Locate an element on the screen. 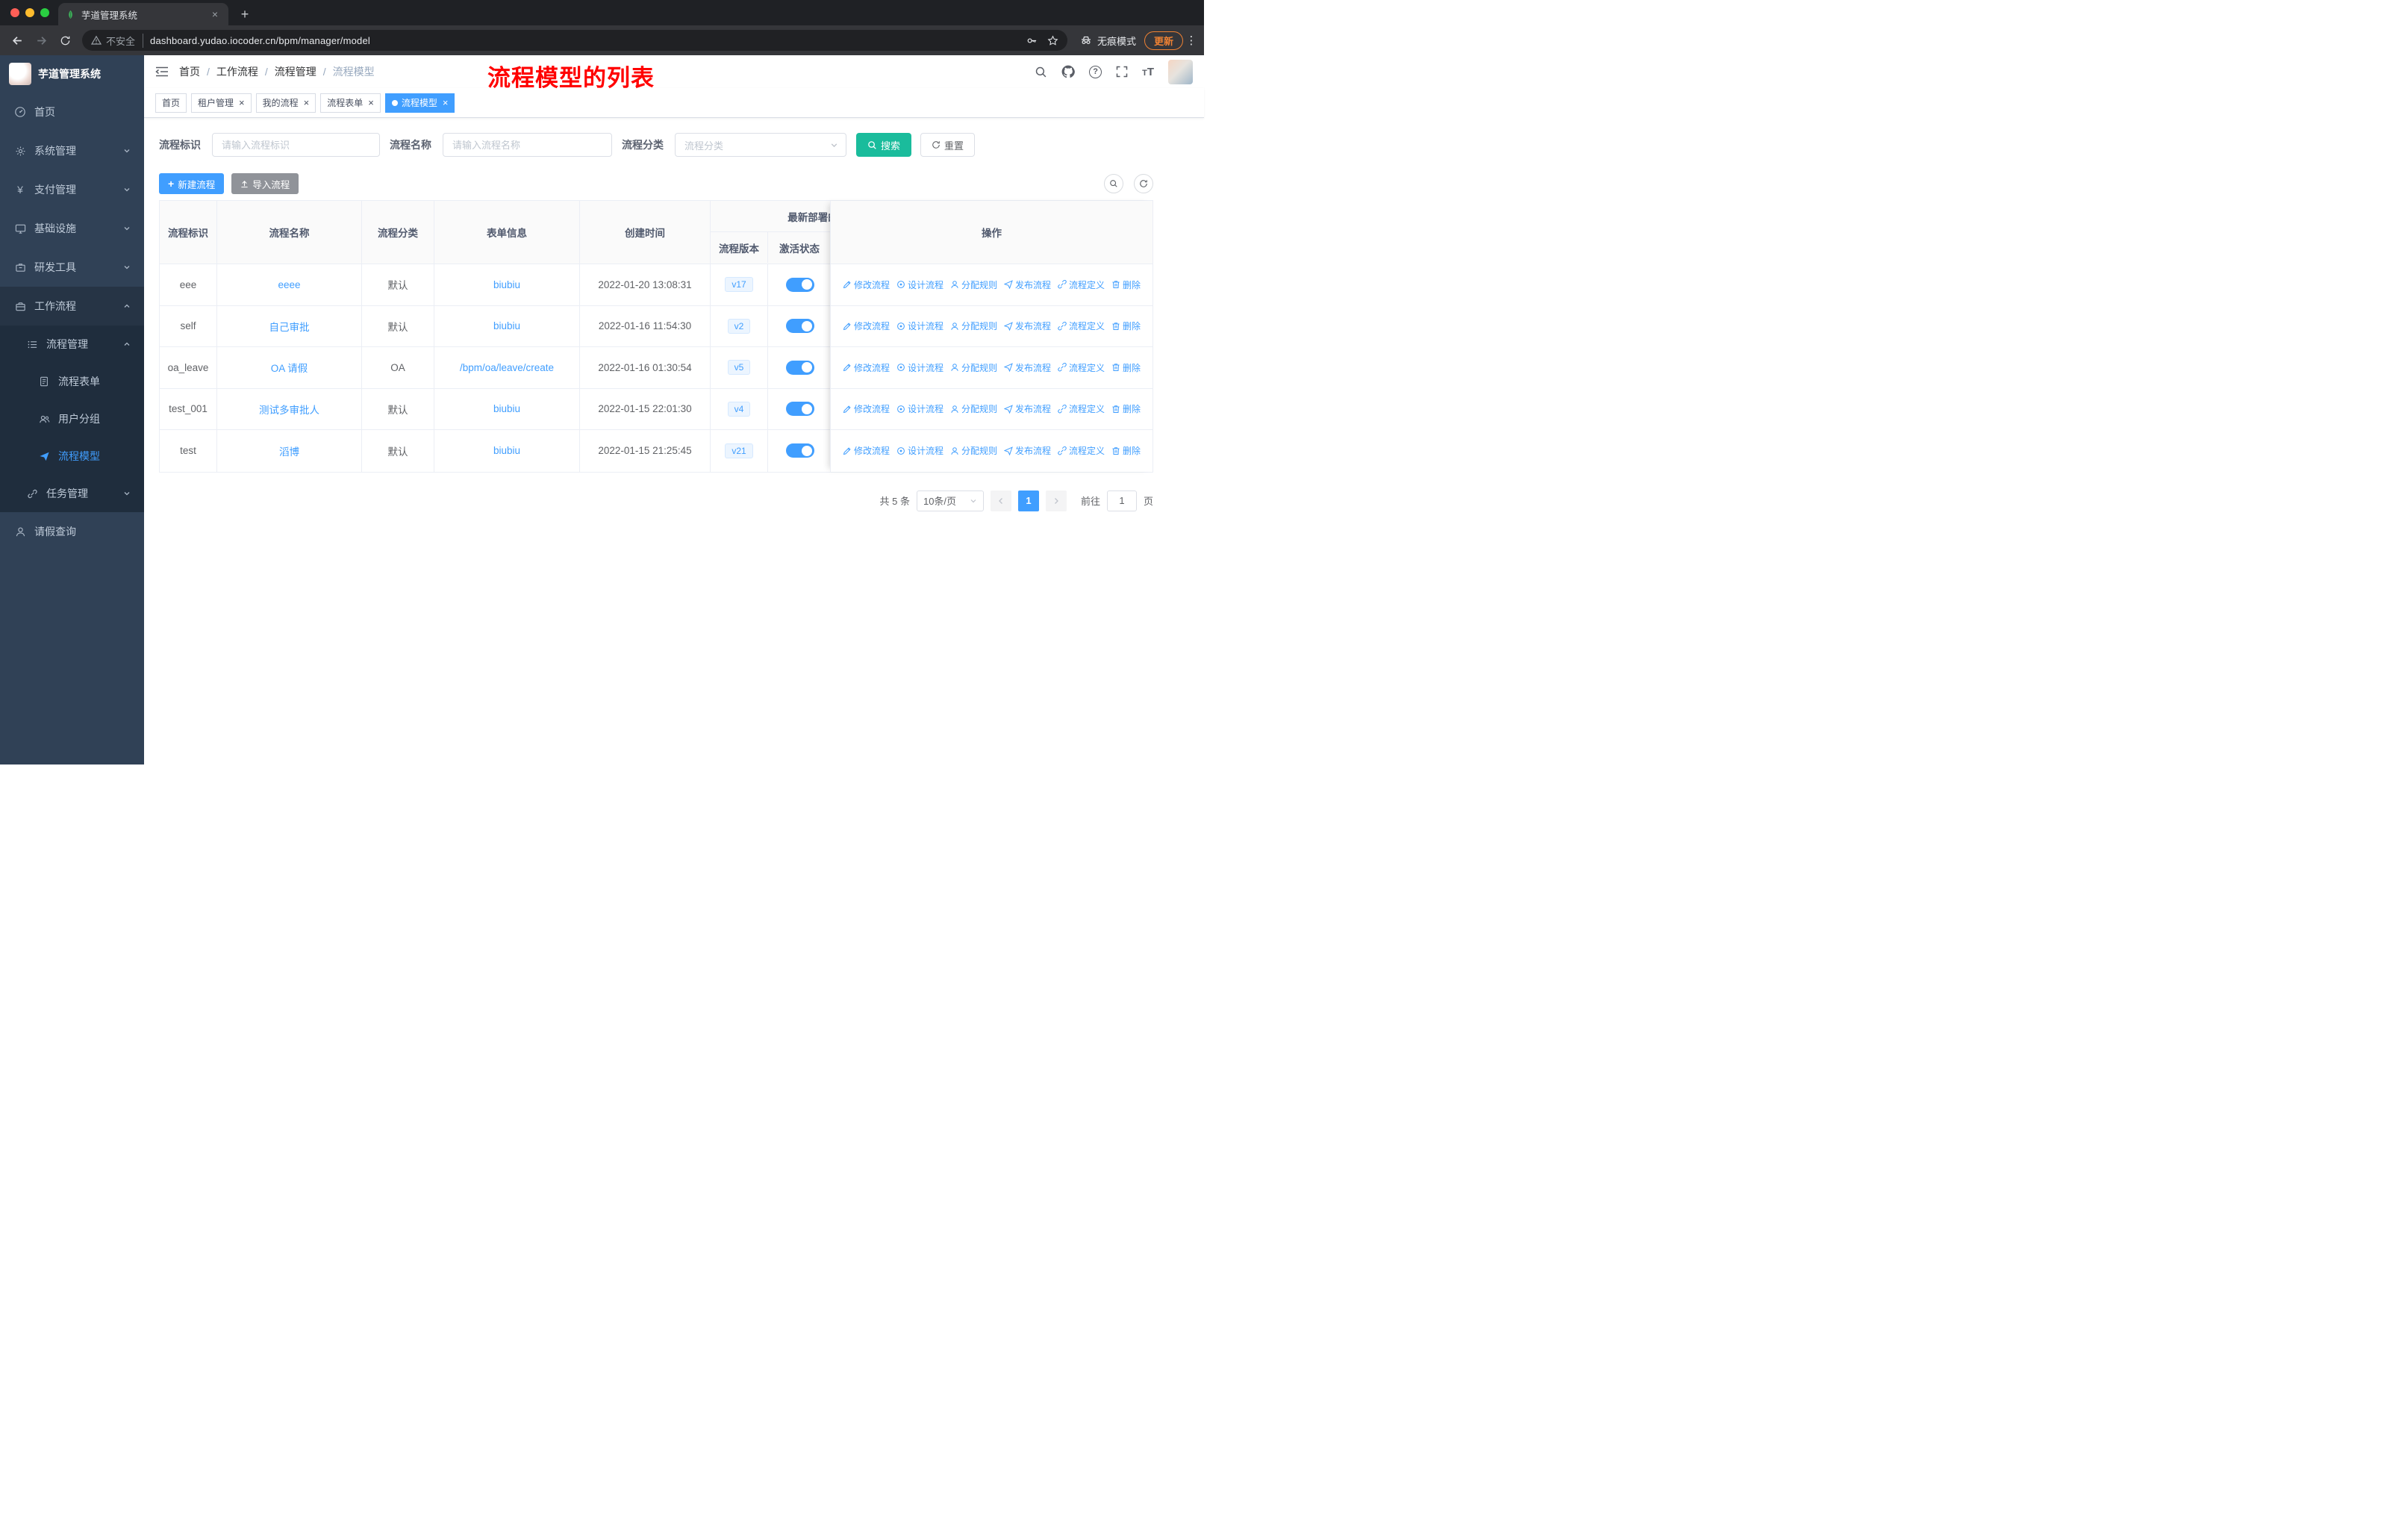 This screenshot has width=2408, height=1529. help-icon is located at coordinates (1095, 71).